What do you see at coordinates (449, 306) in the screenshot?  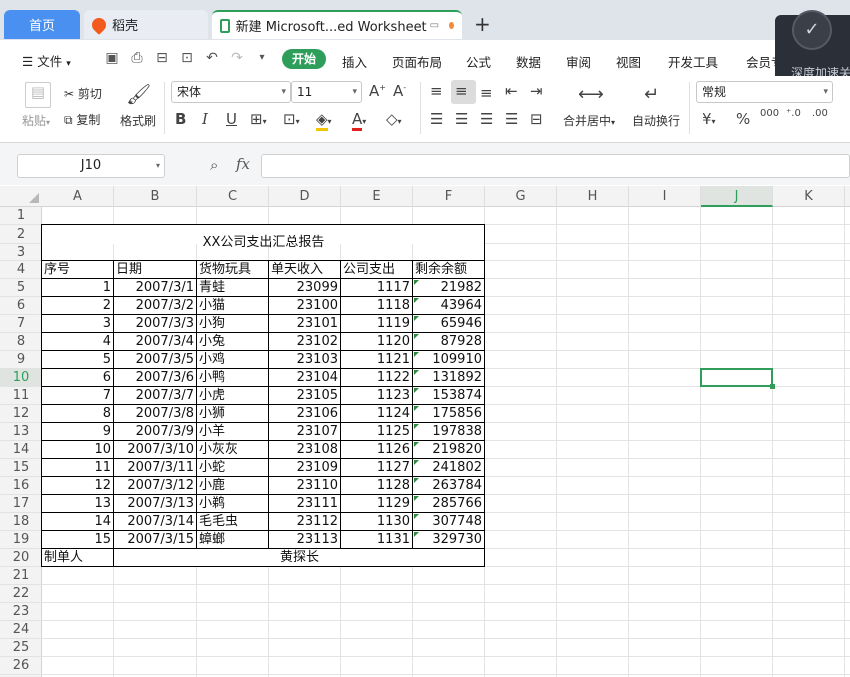 I see `table-cell: 43964` at bounding box center [449, 306].